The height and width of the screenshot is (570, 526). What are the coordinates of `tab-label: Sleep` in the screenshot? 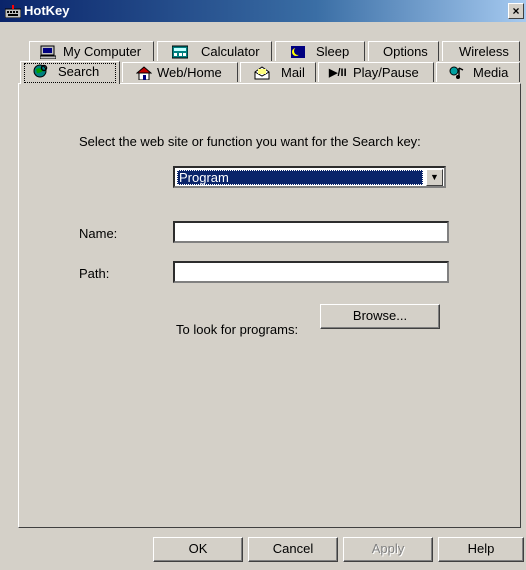 It's located at (333, 51).